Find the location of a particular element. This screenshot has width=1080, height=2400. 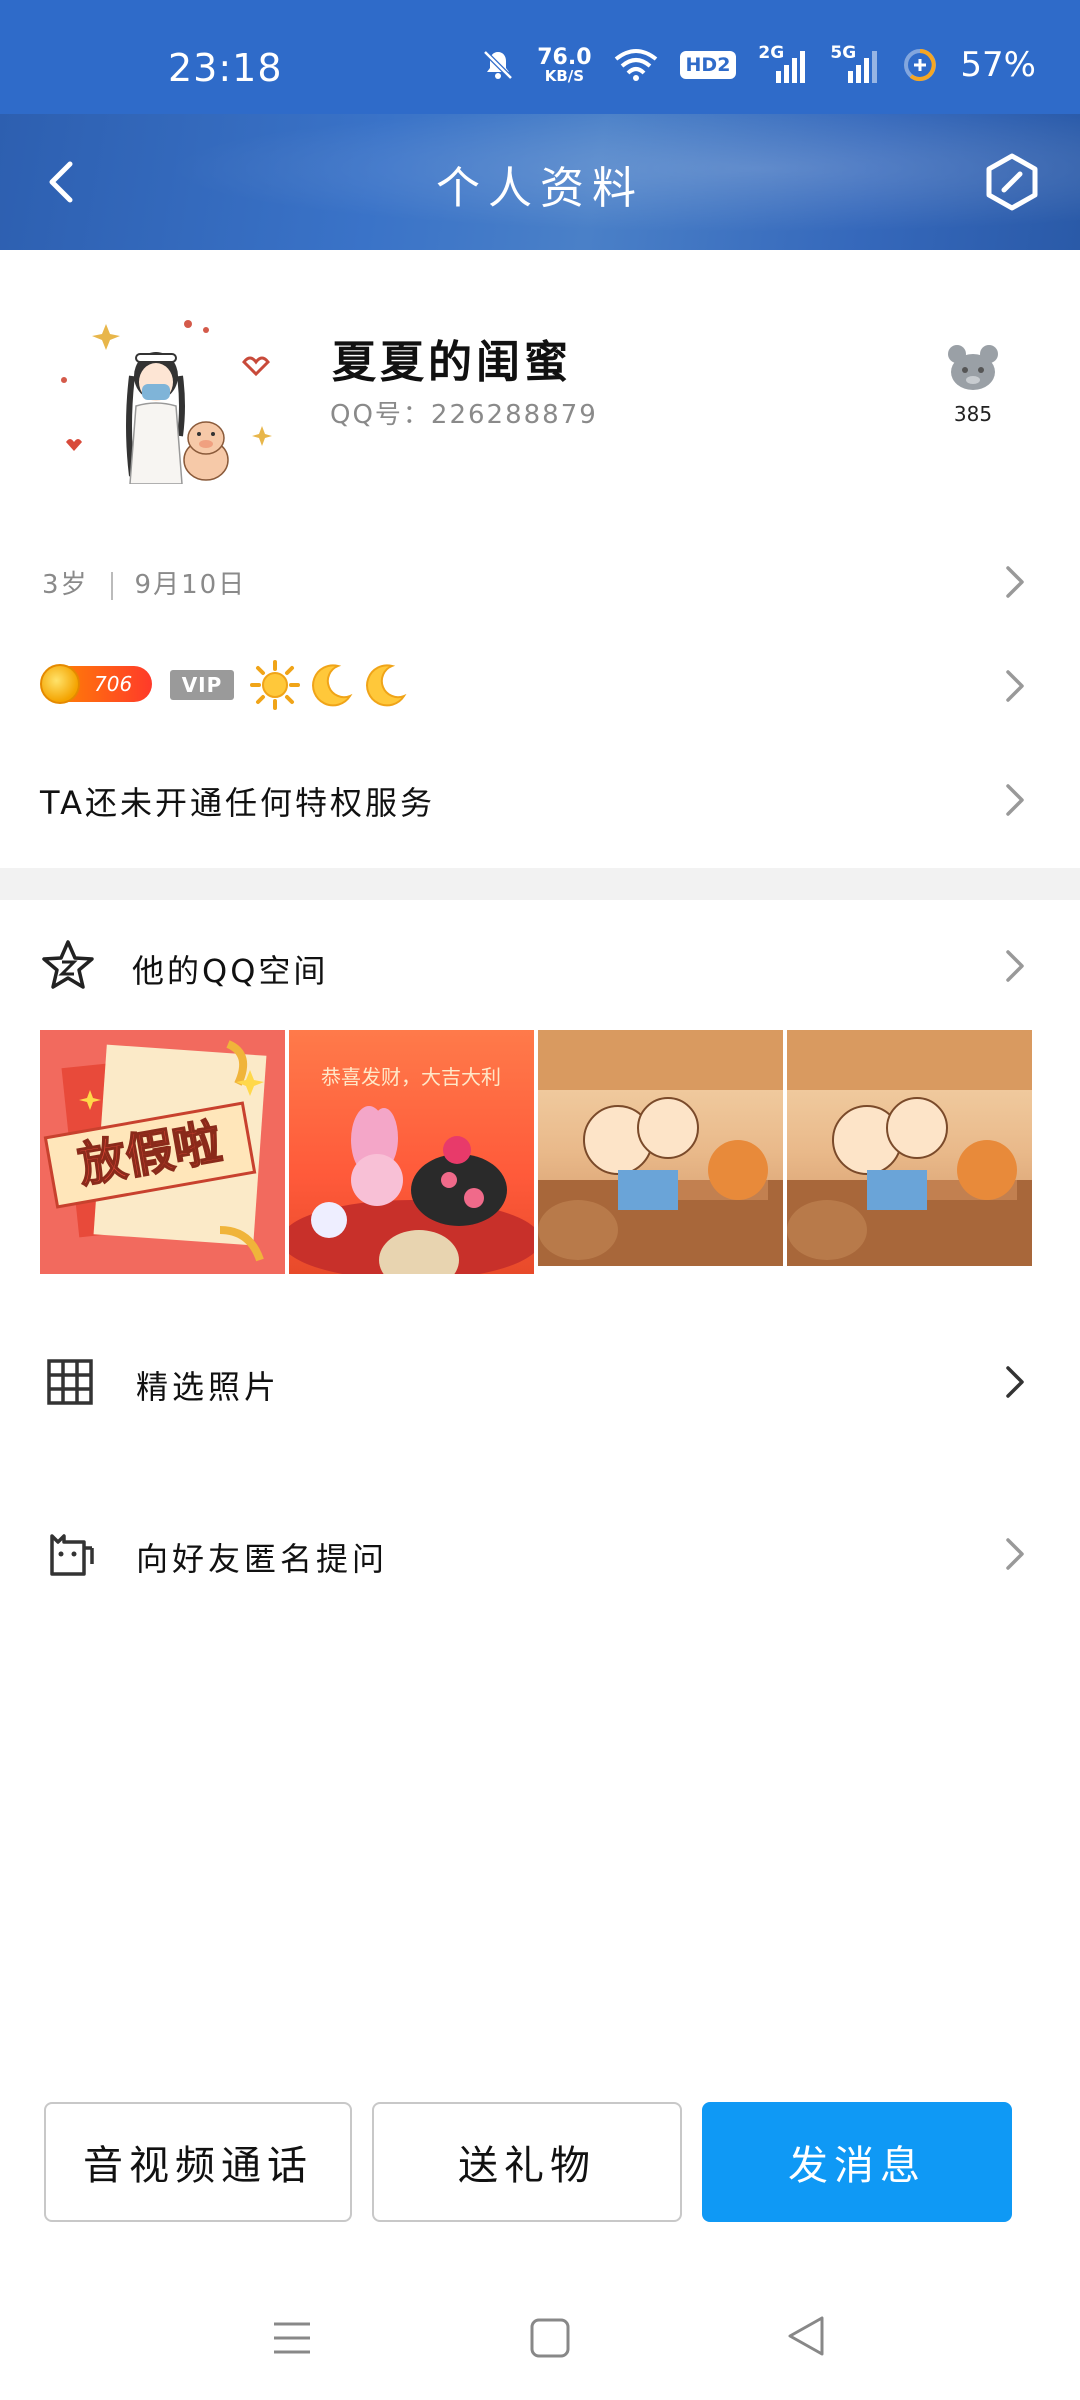

featured-photos-label: 精选照片 is located at coordinates (208, 1387).